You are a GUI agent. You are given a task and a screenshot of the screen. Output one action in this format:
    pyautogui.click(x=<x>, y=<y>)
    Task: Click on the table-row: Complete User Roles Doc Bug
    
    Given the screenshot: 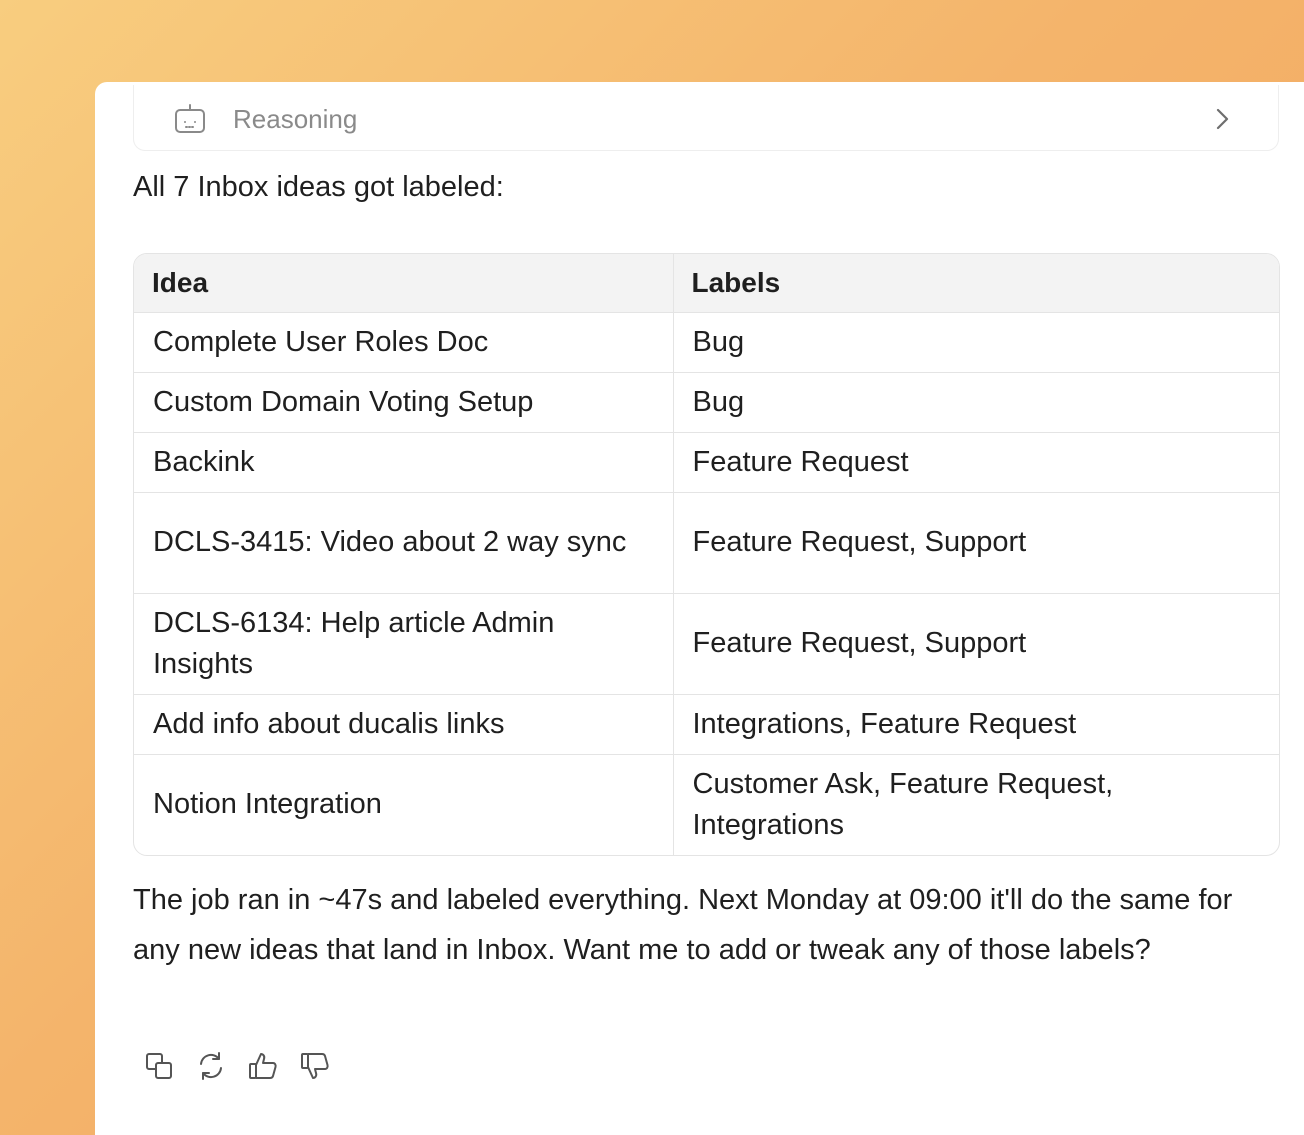 What is the action you would take?
    pyautogui.click(x=706, y=341)
    